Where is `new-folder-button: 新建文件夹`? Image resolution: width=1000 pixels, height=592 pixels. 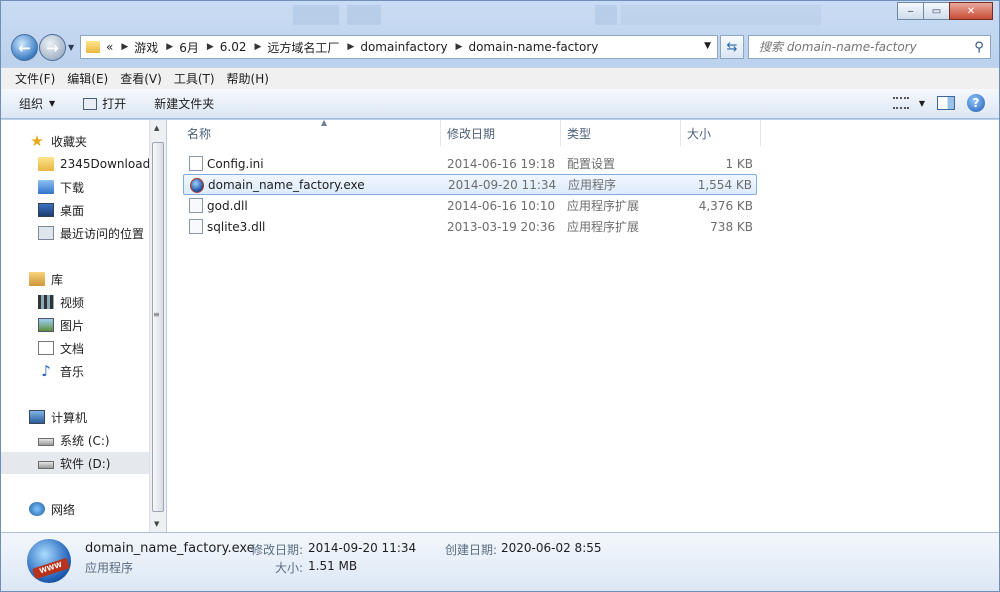 new-folder-button: 新建文件夹 is located at coordinates (184, 103).